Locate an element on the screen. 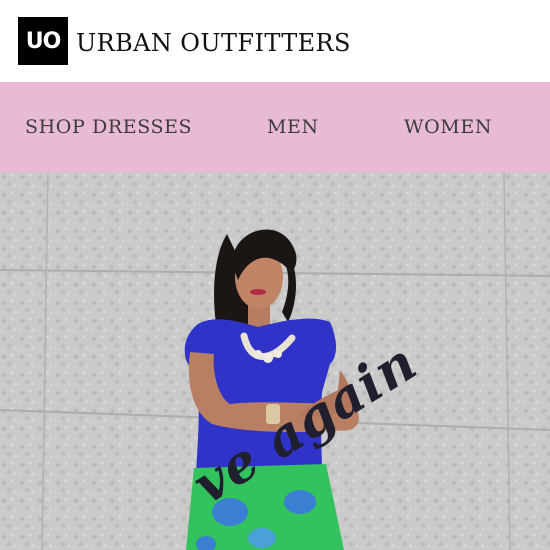  nav-shop-dresses: SHOP DRESSES is located at coordinates (108, 127).